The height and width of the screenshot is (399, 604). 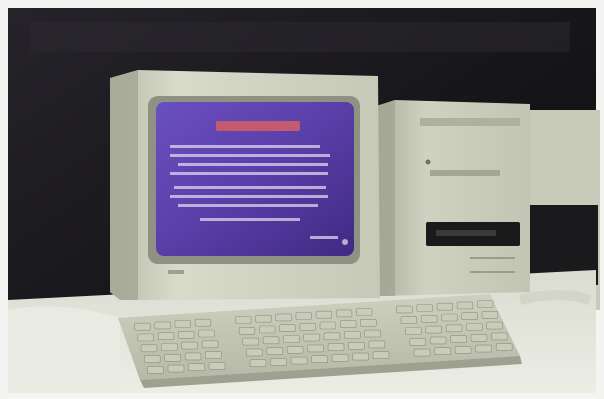 I want to click on floppy-drive-opening, so click(x=466, y=233).